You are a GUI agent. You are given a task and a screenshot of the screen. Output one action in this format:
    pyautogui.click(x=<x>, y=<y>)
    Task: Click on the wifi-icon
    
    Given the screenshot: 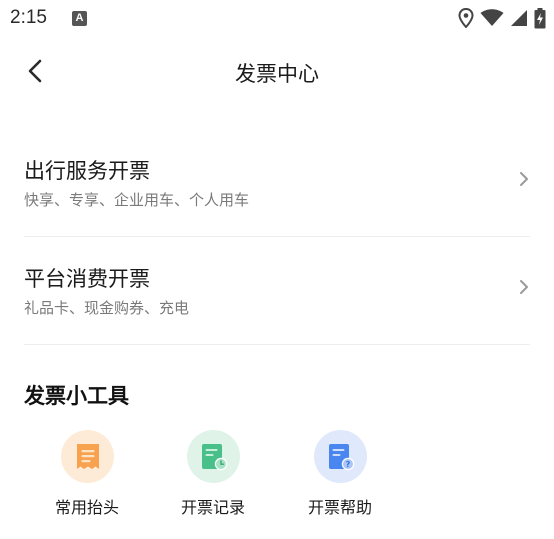 What is the action you would take?
    pyautogui.click(x=492, y=17)
    